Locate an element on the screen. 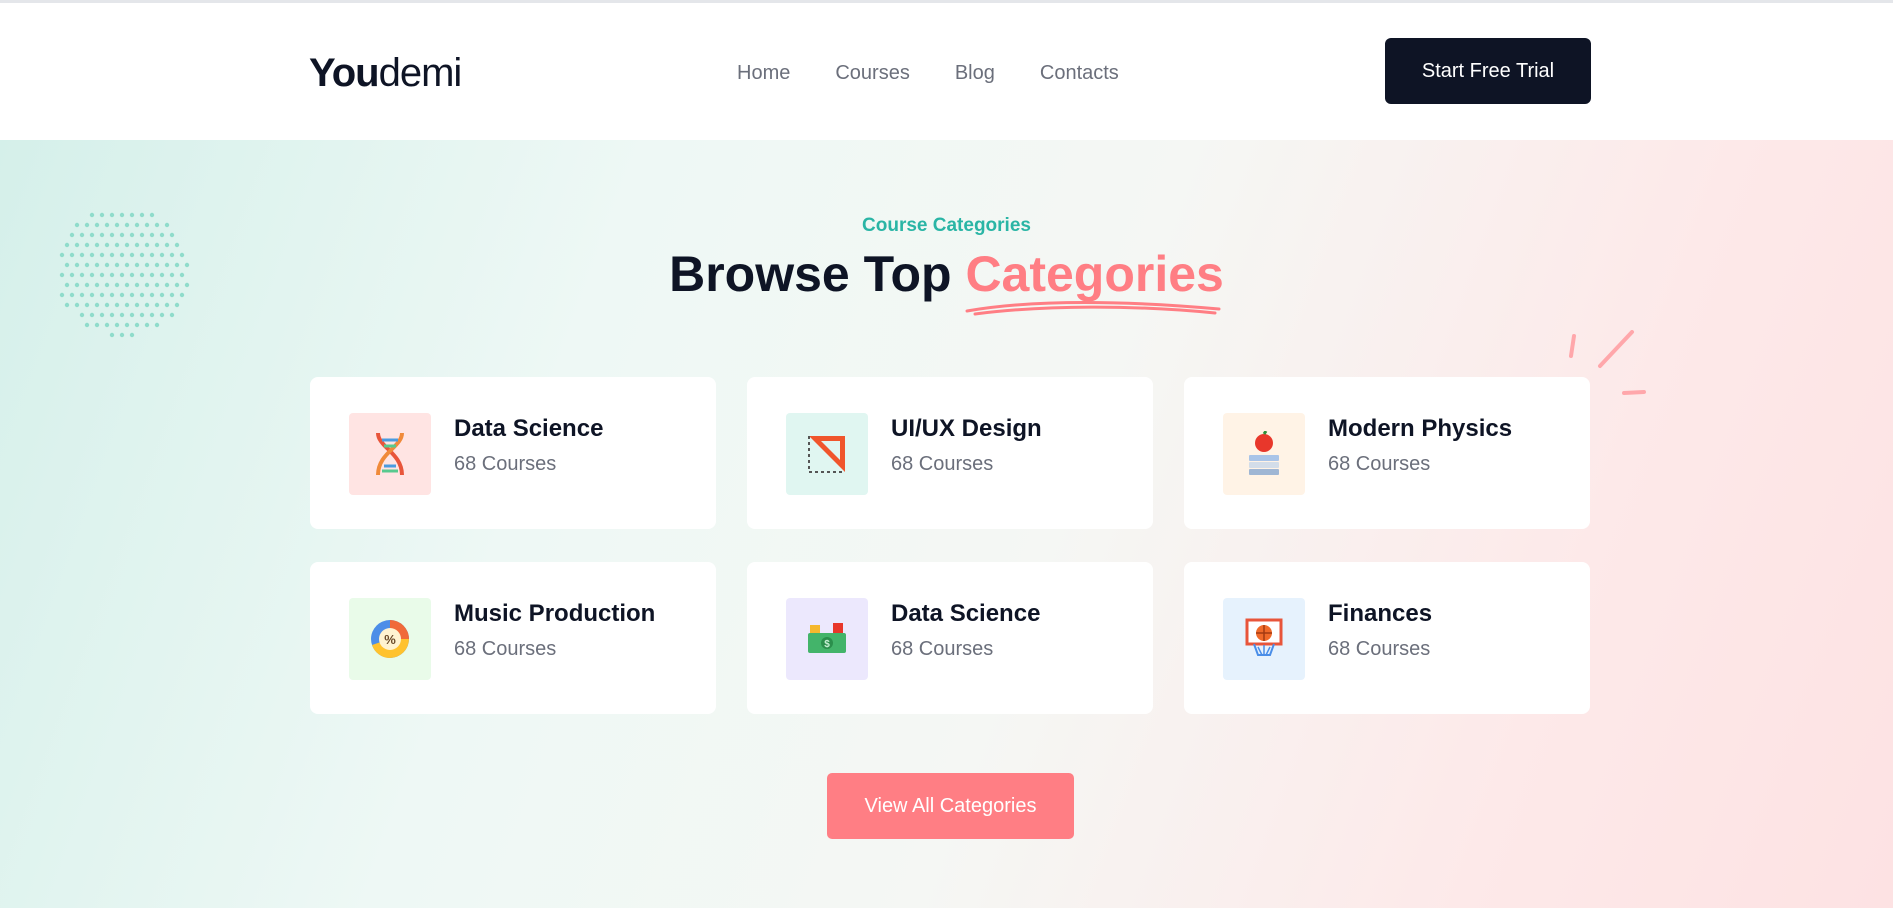 The width and height of the screenshot is (1893, 908). category-name: Modern Physics is located at coordinates (1420, 428).